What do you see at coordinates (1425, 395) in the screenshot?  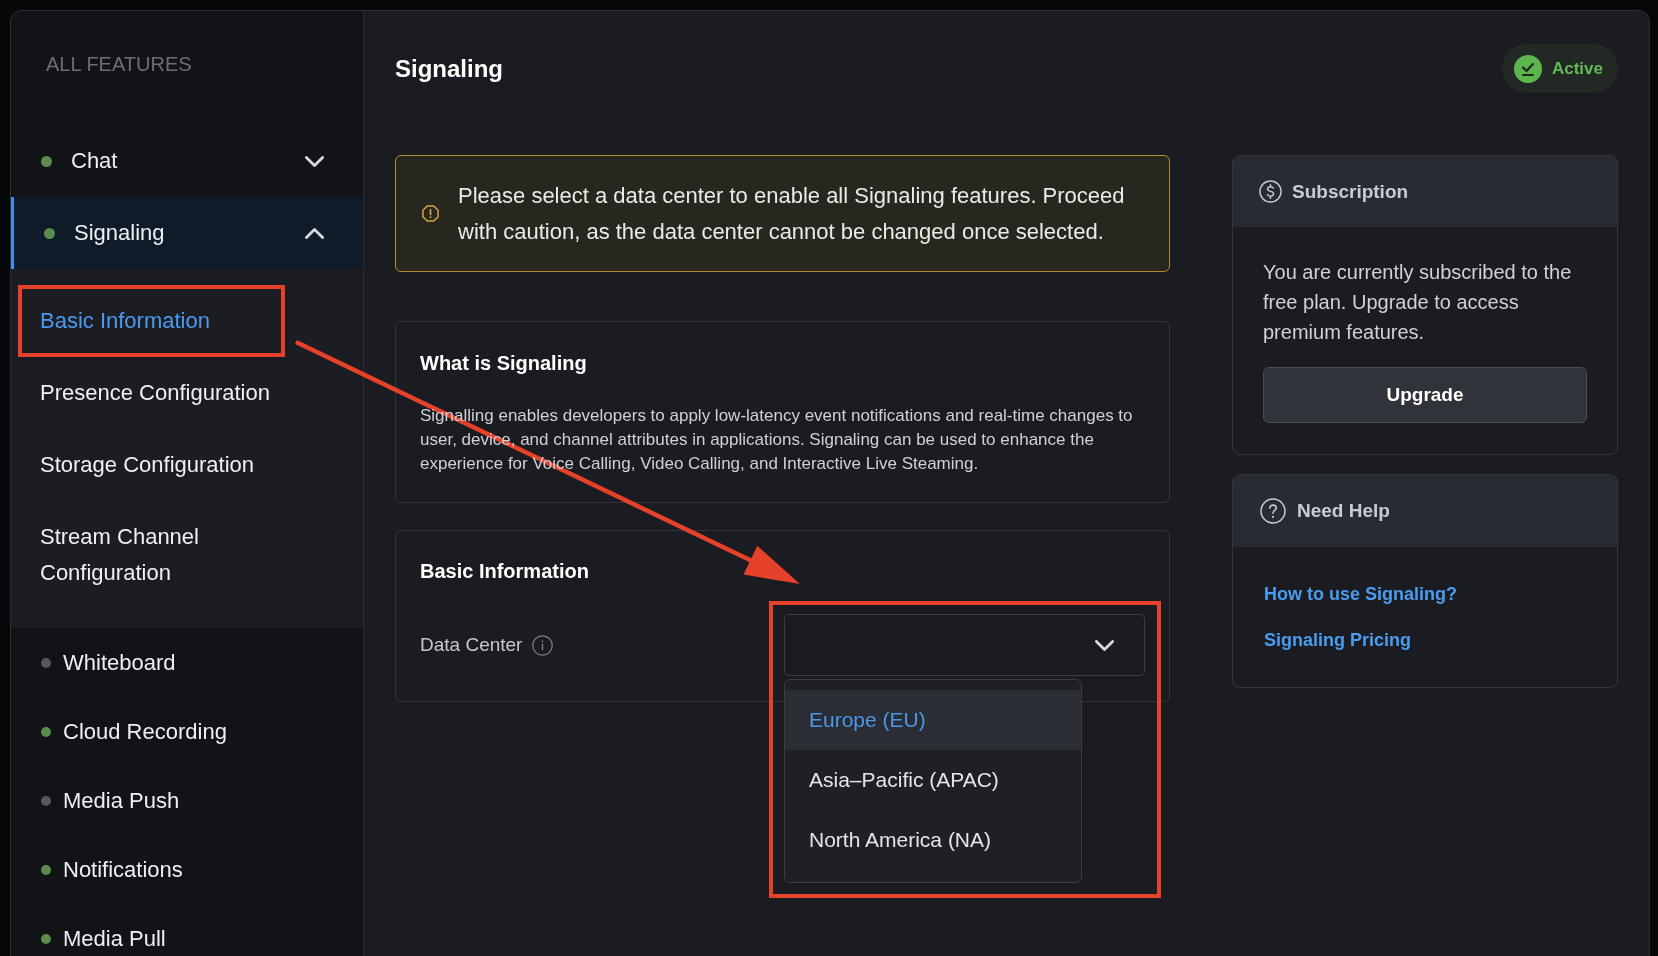 I see `upgrade-button: Upgrade` at bounding box center [1425, 395].